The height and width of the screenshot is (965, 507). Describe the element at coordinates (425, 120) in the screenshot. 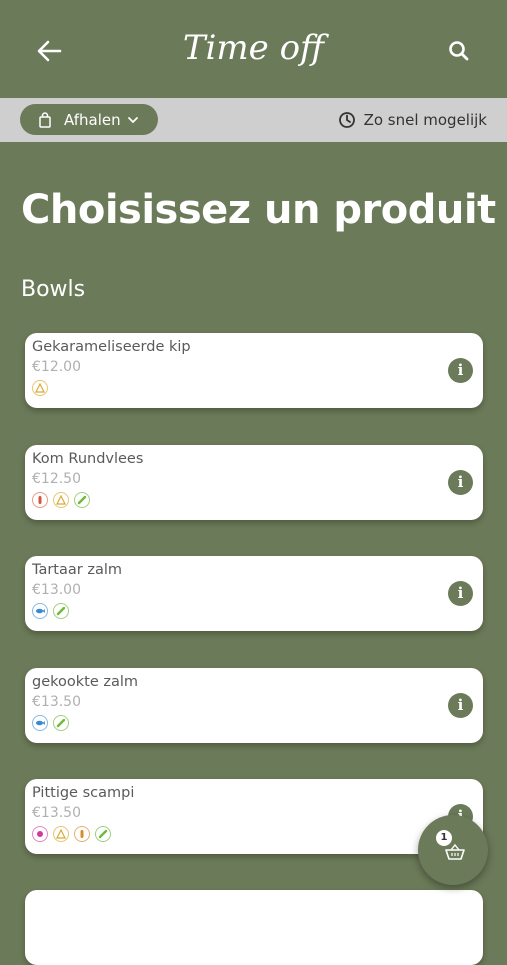

I see `time-label: Zo snel mogelijk` at that location.